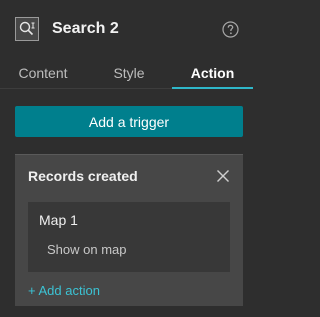  I want to click on close-icon, so click(223, 176).